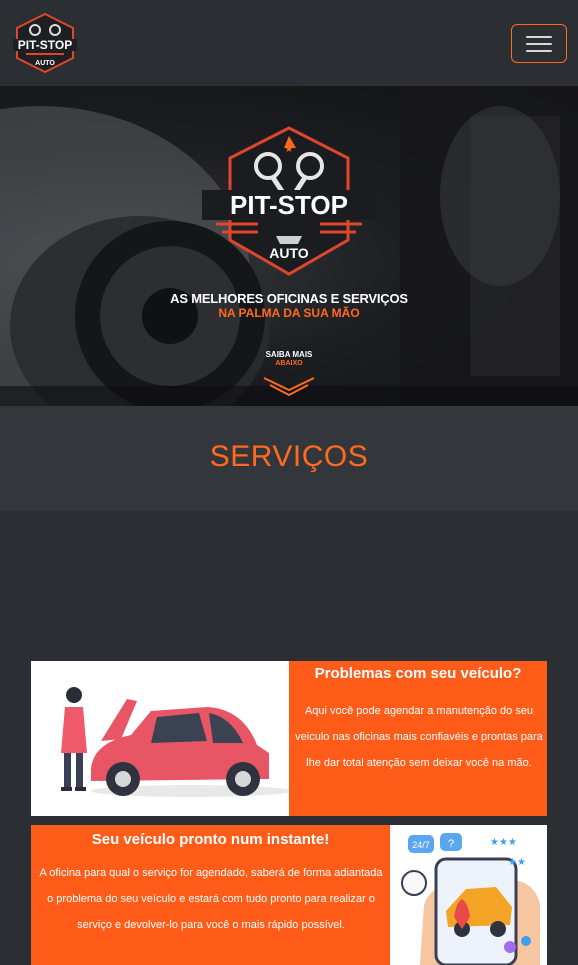 This screenshot has height=965, width=578. I want to click on brand-logo-text: PIT-STOP, so click(45, 45).